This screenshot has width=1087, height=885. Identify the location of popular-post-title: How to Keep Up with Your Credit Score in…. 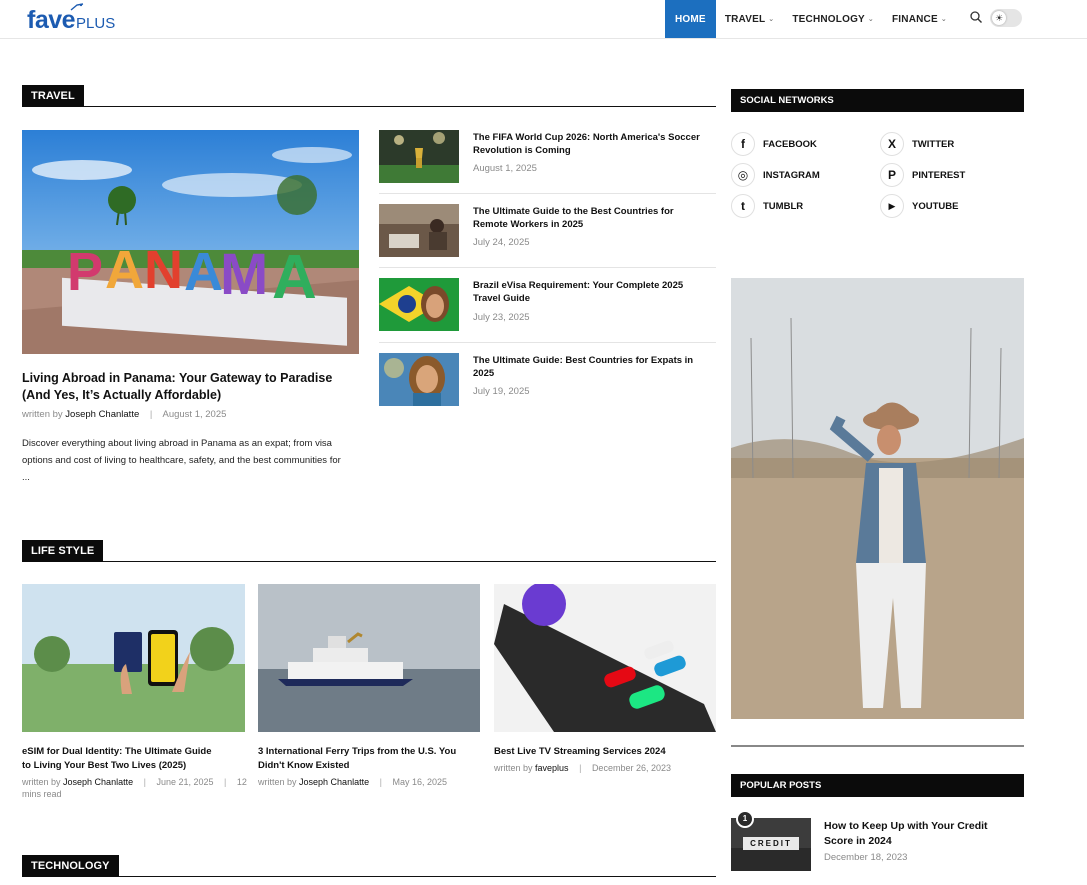
(924, 834).